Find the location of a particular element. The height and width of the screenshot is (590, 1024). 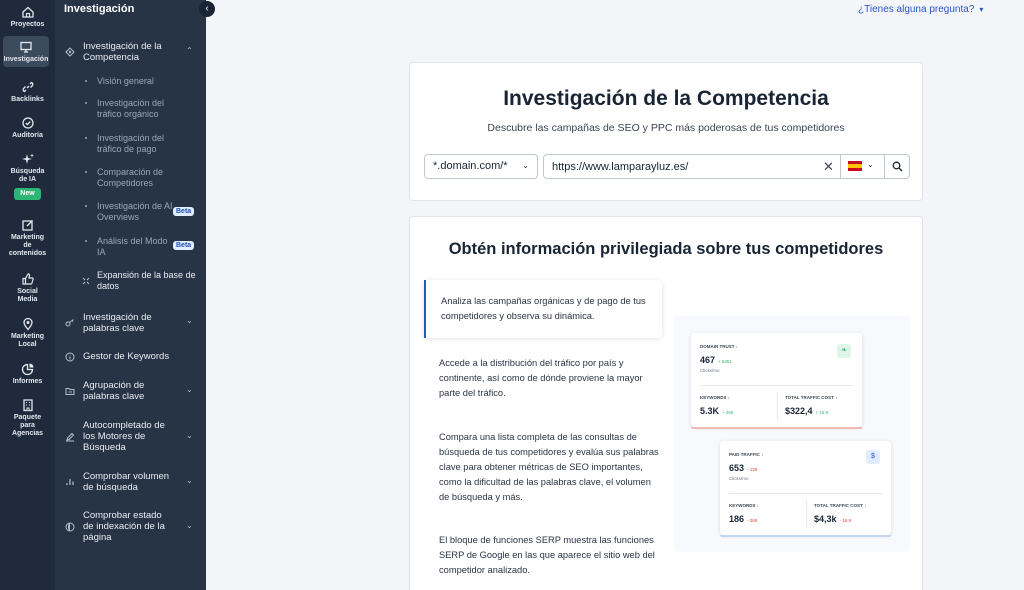

page-title: Investigación de la Competencia is located at coordinates (666, 98).